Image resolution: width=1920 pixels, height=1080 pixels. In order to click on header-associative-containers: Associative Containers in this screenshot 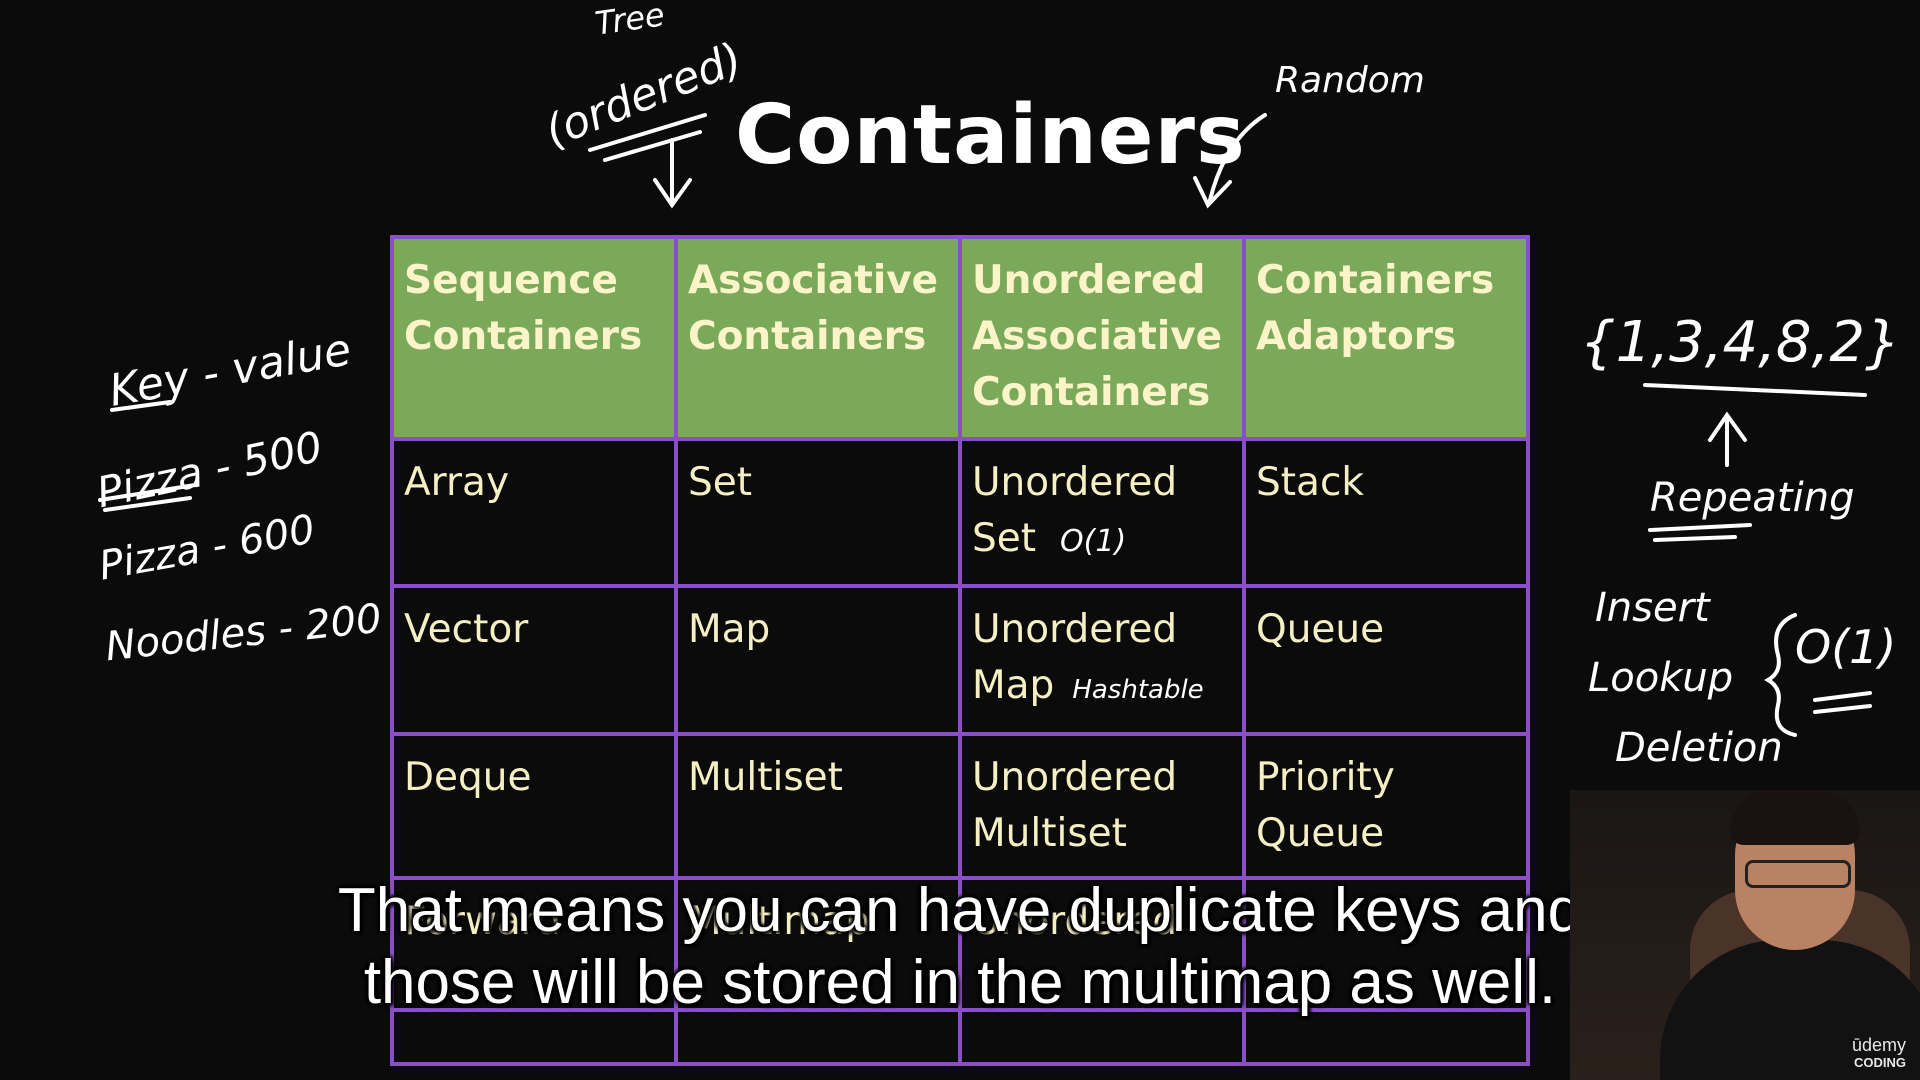, I will do `click(818, 338)`.